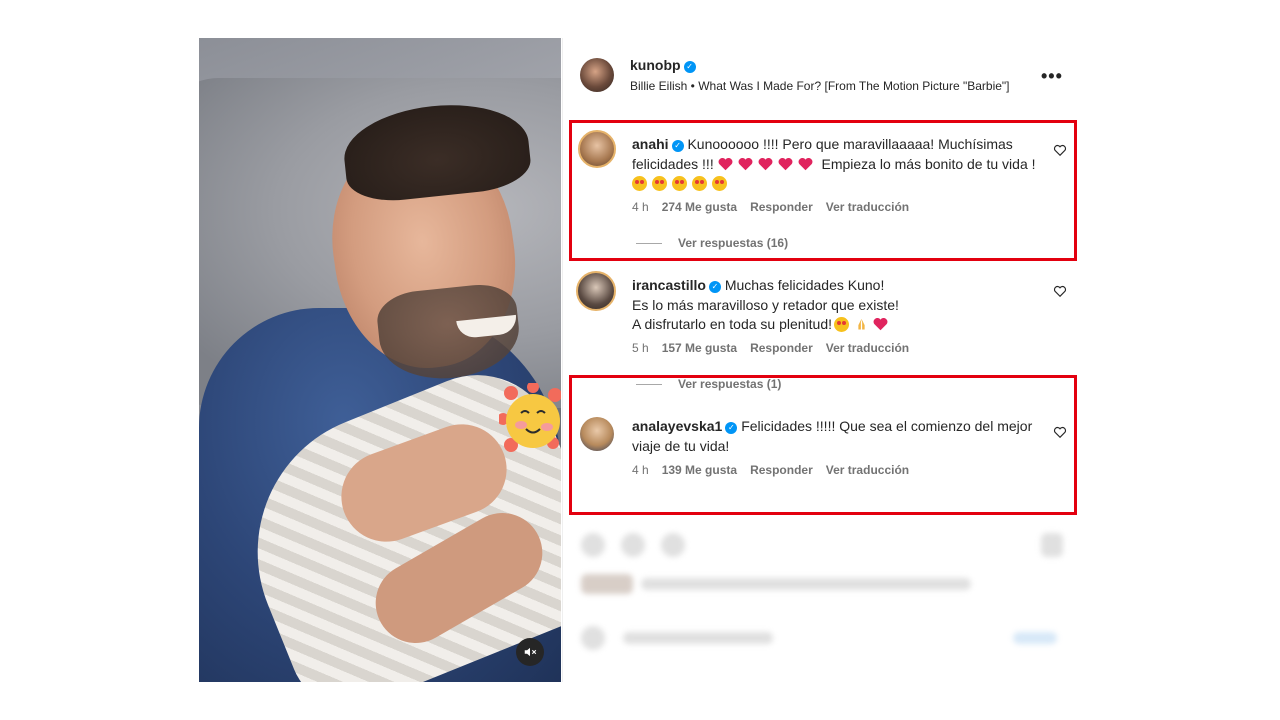  Describe the element at coordinates (823, 190) in the screenshot. I see `highlight-box-anahi` at that location.